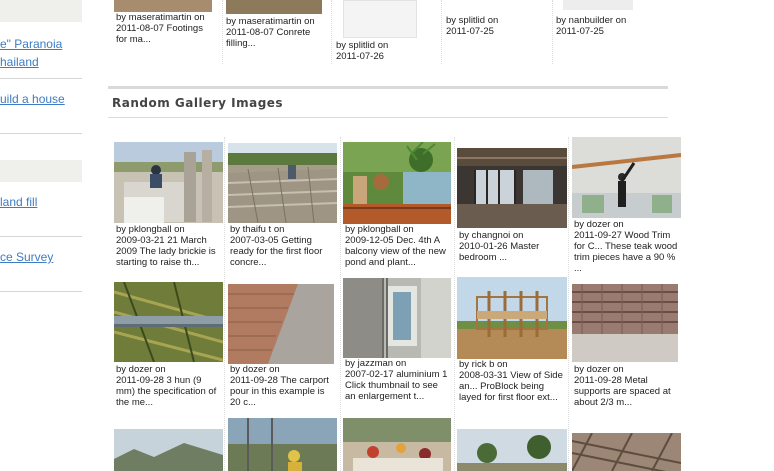  Describe the element at coordinates (41, 171) in the screenshot. I see `sidebar-band` at that location.